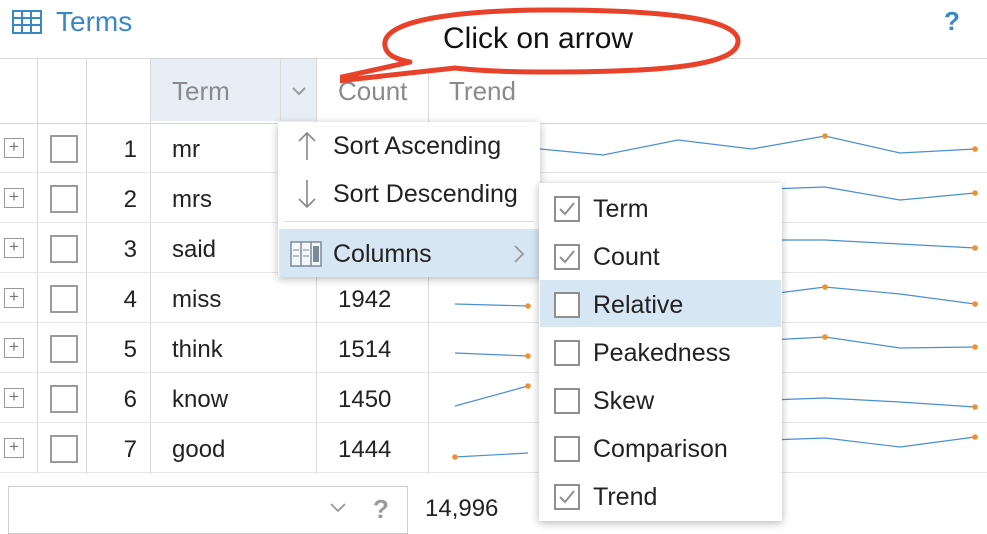  Describe the element at coordinates (208, 510) in the screenshot. I see `footer-select` at that location.